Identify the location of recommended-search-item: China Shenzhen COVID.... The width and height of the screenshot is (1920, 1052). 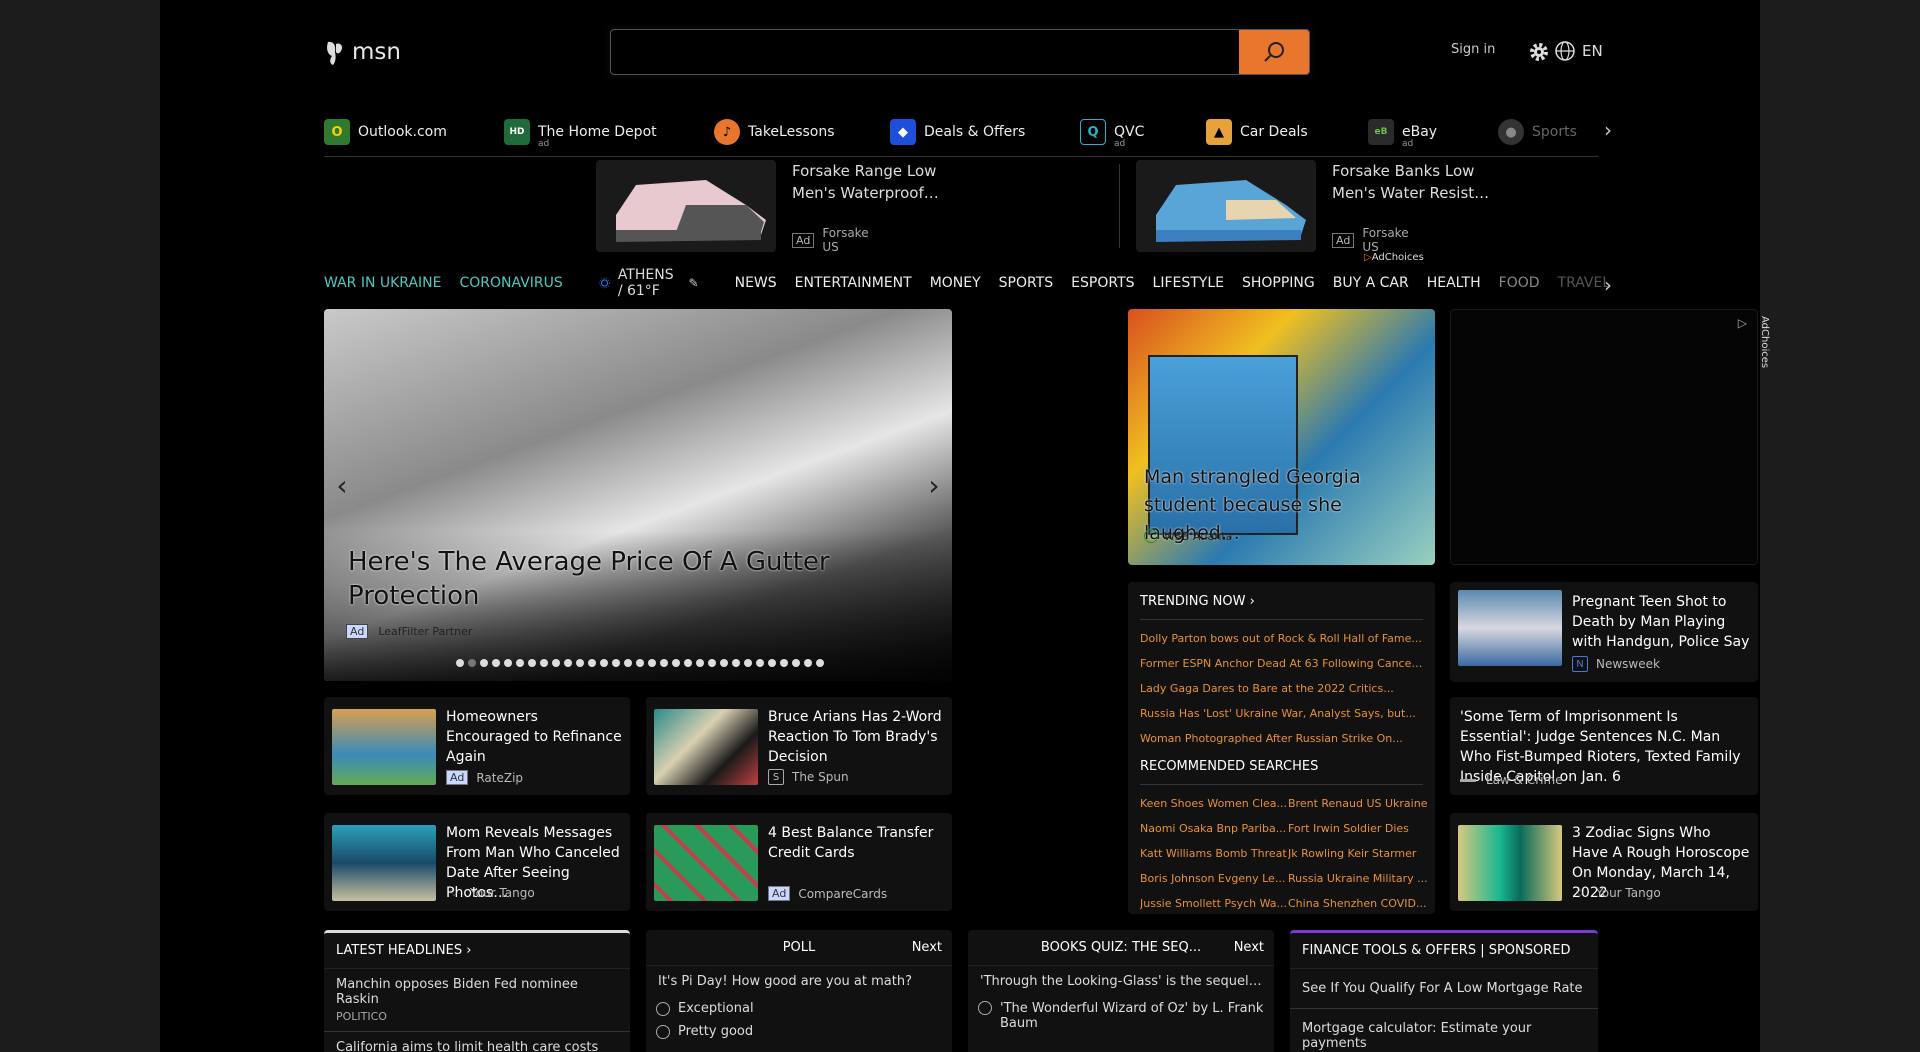
(1358, 903).